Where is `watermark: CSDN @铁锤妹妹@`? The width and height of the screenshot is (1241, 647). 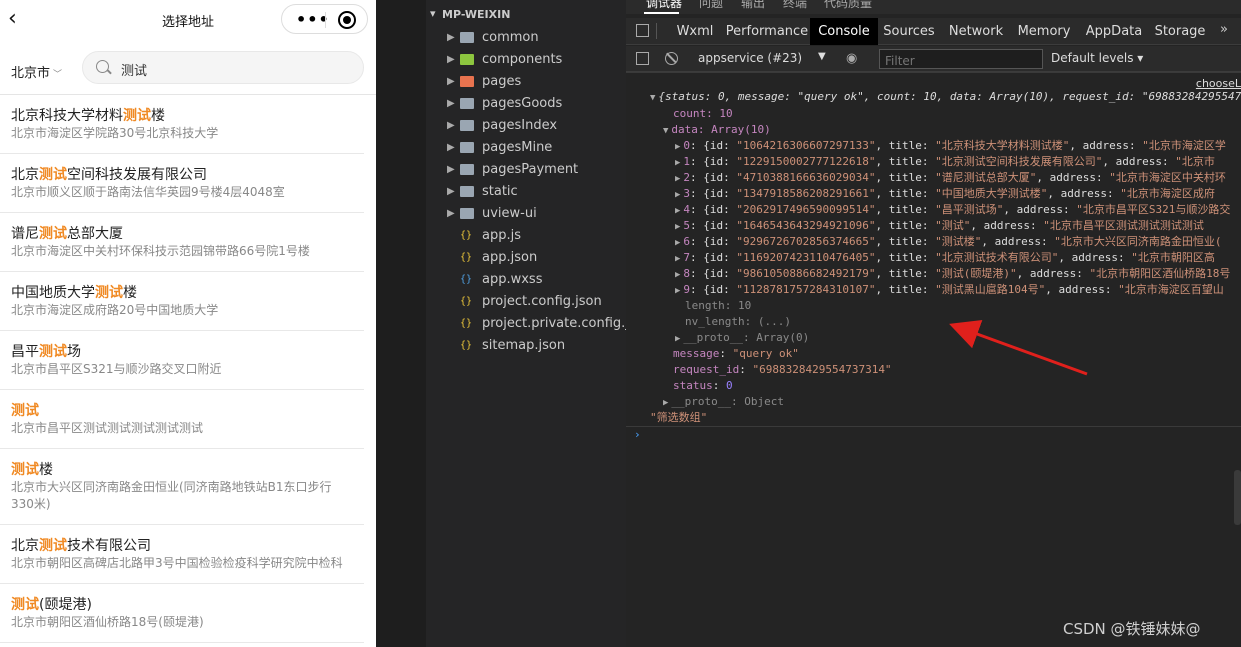
watermark: CSDN @铁锤妹妹@ is located at coordinates (1132, 629).